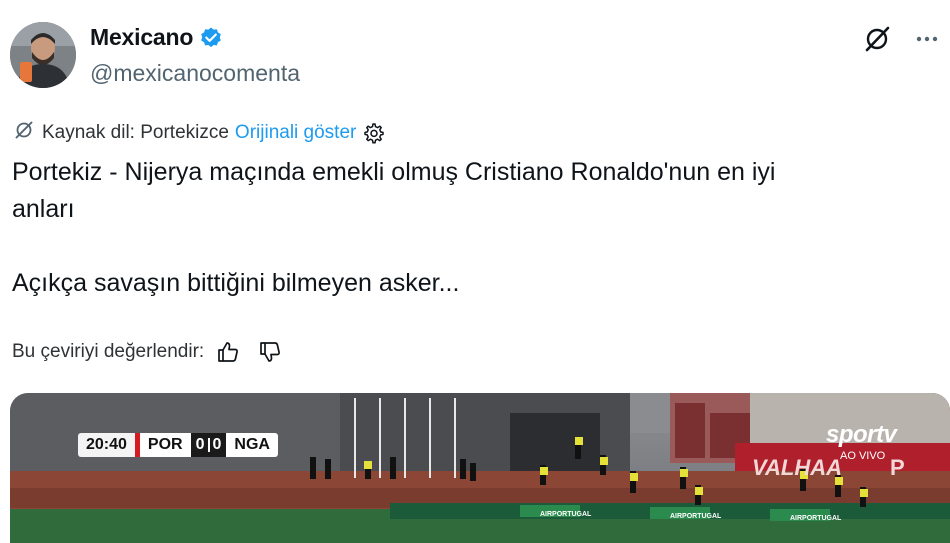 This screenshot has width=950, height=543. I want to click on author-handle: @mexicanocomenta, so click(195, 73).